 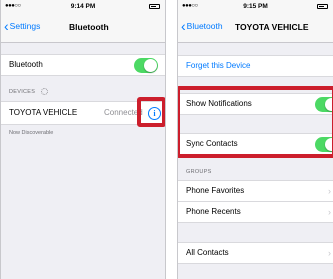 What do you see at coordinates (123, 112) in the screenshot?
I see `device-status: Connected` at bounding box center [123, 112].